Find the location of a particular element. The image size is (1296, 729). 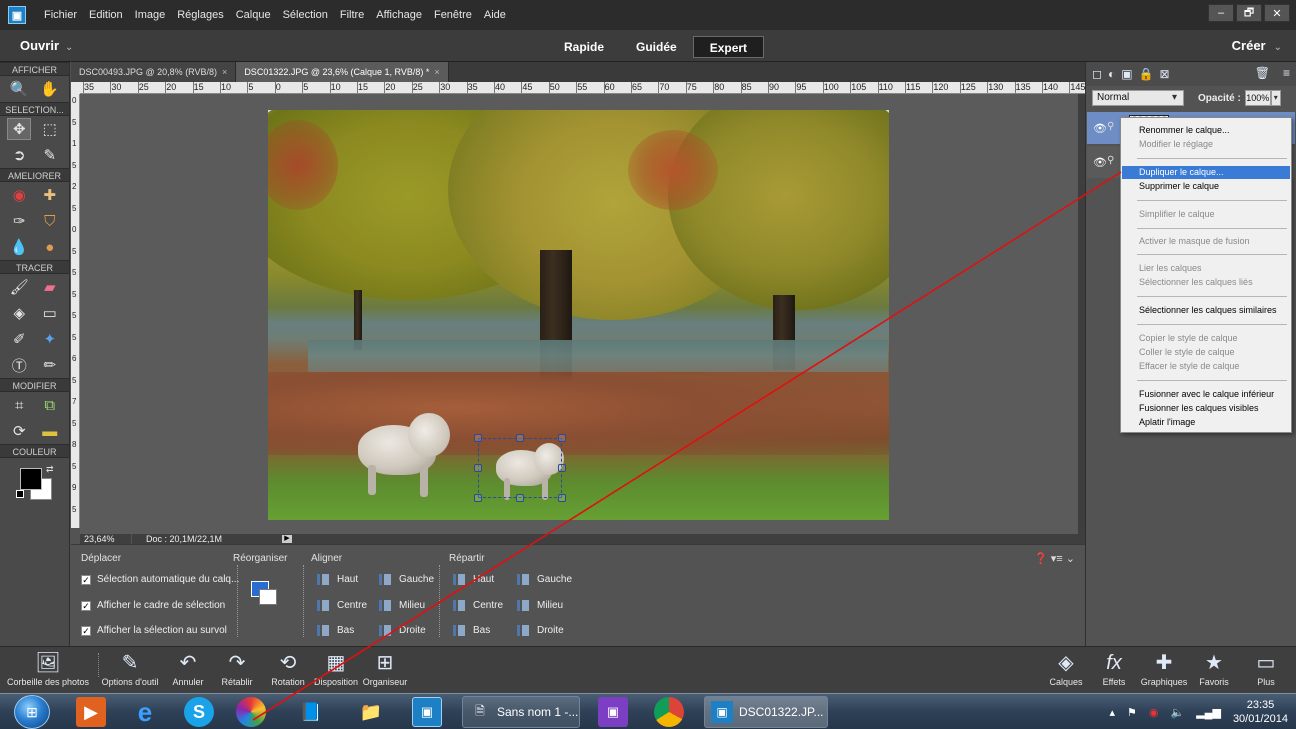

vertical-scrollbar is located at coordinates (1081, 314).